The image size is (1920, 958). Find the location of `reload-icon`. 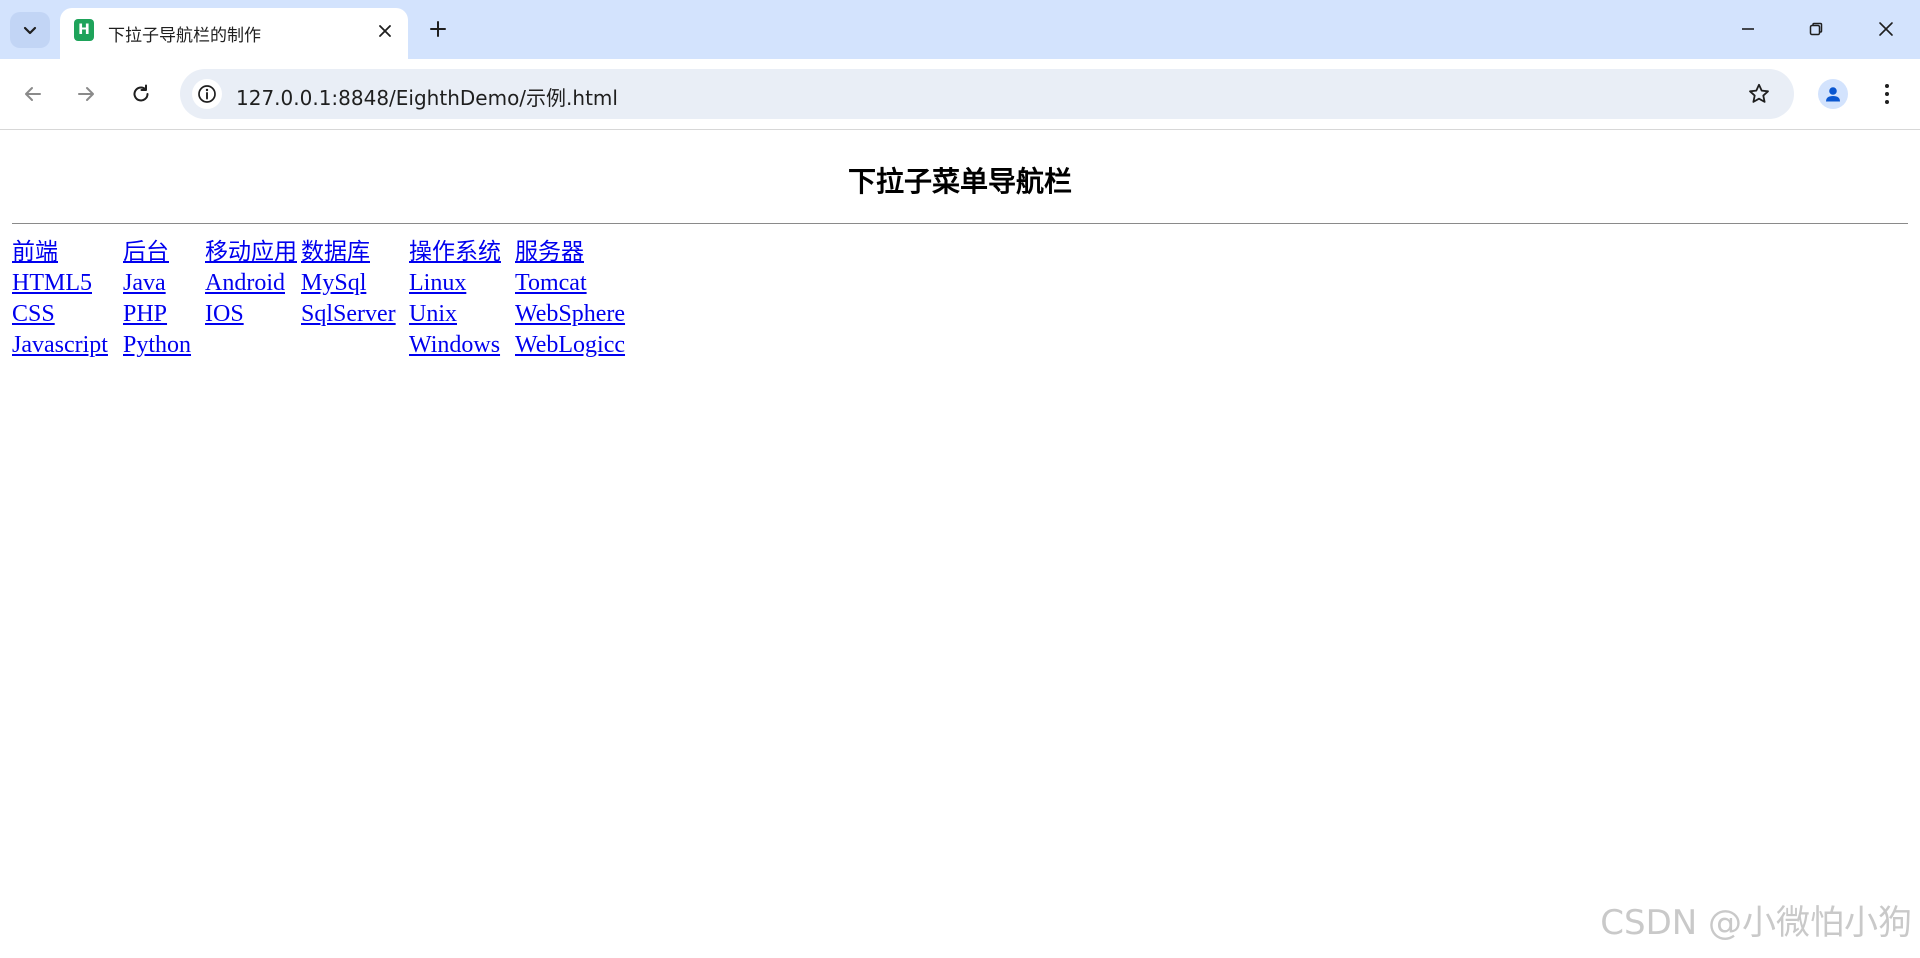

reload-icon is located at coordinates (141, 93).